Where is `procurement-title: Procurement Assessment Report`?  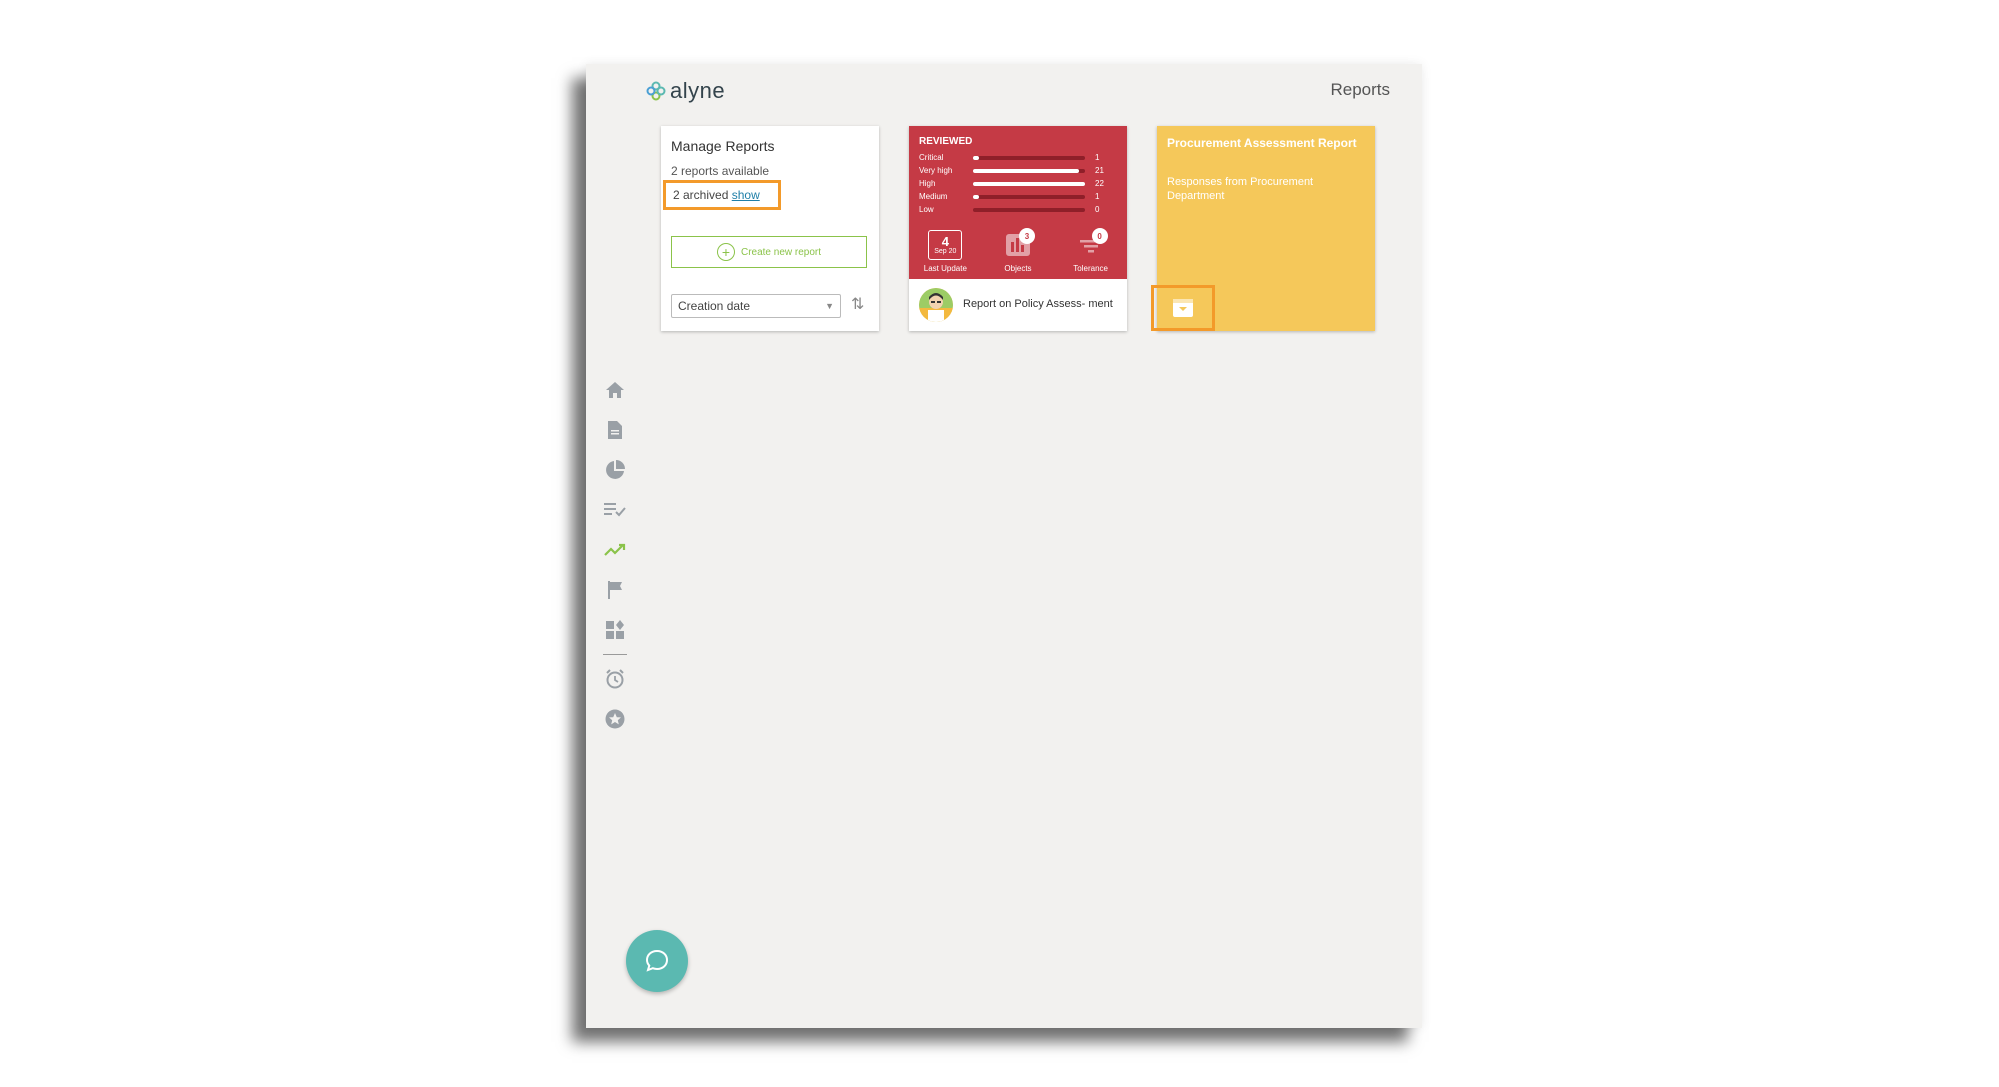
procurement-title: Procurement Assessment Report is located at coordinates (1262, 143).